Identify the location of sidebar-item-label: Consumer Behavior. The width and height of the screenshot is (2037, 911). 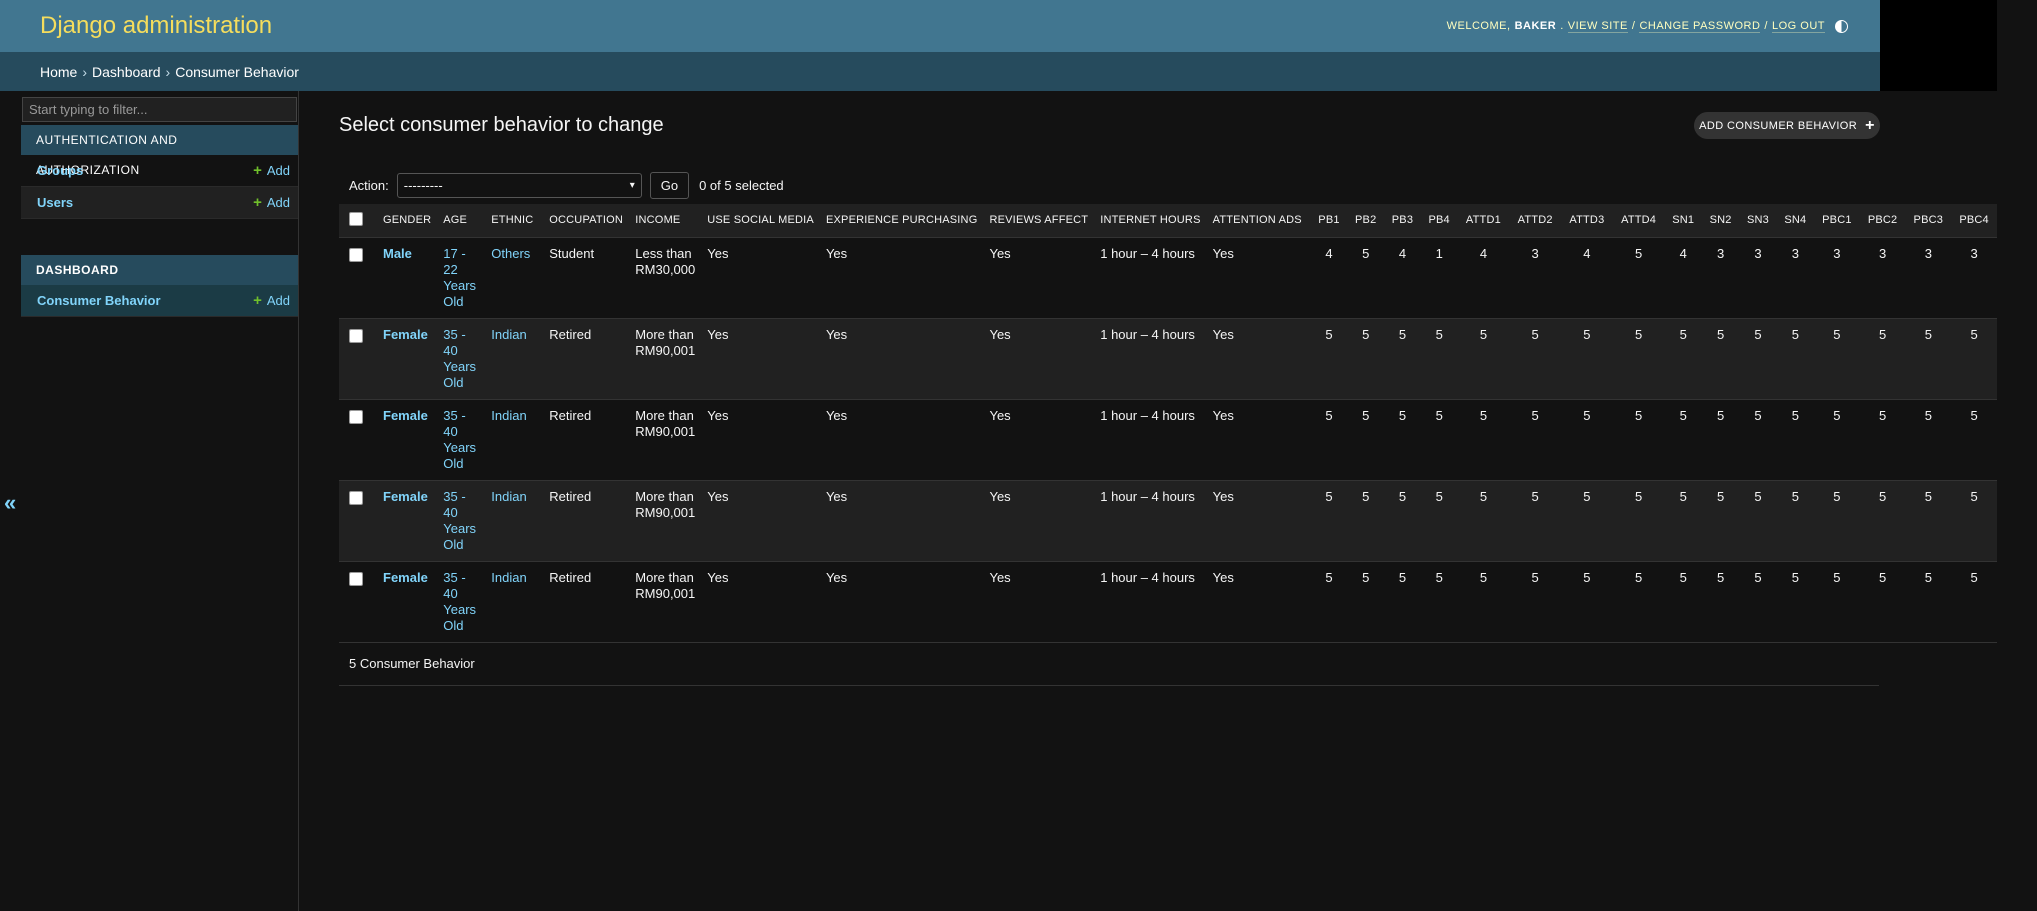
(99, 300).